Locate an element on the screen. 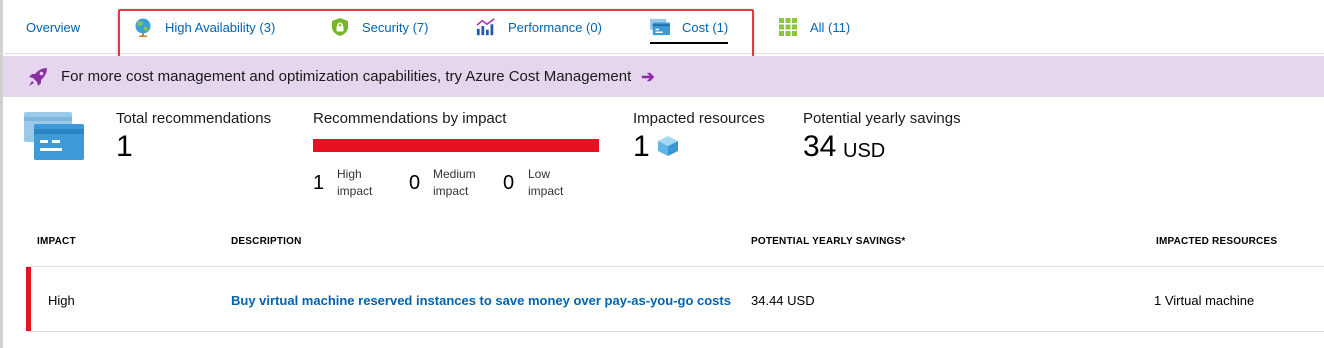 The width and height of the screenshot is (1324, 348). low-impact-count: 0 is located at coordinates (509, 183).